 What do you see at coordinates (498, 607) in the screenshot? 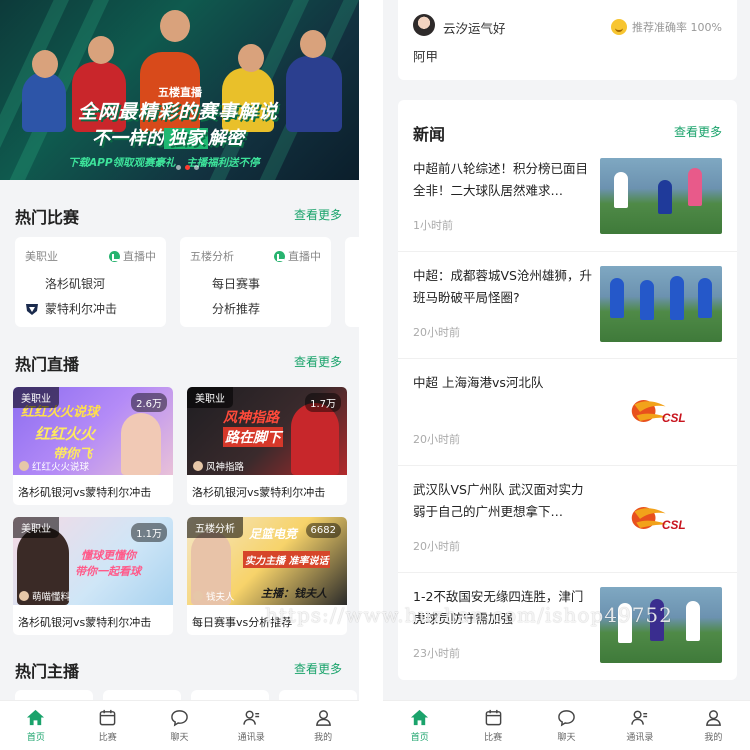
I see `news-headline: 1-2不敌国安无缘四连胜，津门虎球员防守需加强` at bounding box center [498, 607].